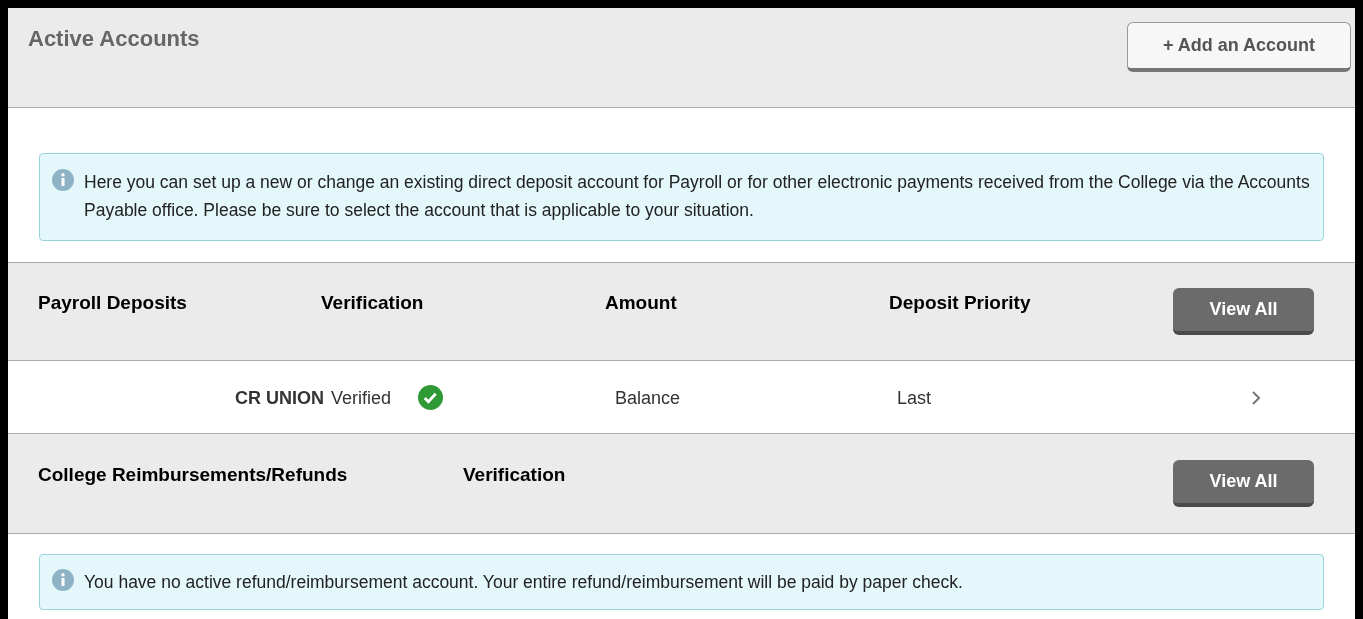 This screenshot has height=619, width=1363. What do you see at coordinates (914, 398) in the screenshot?
I see `priority-value: Last` at bounding box center [914, 398].